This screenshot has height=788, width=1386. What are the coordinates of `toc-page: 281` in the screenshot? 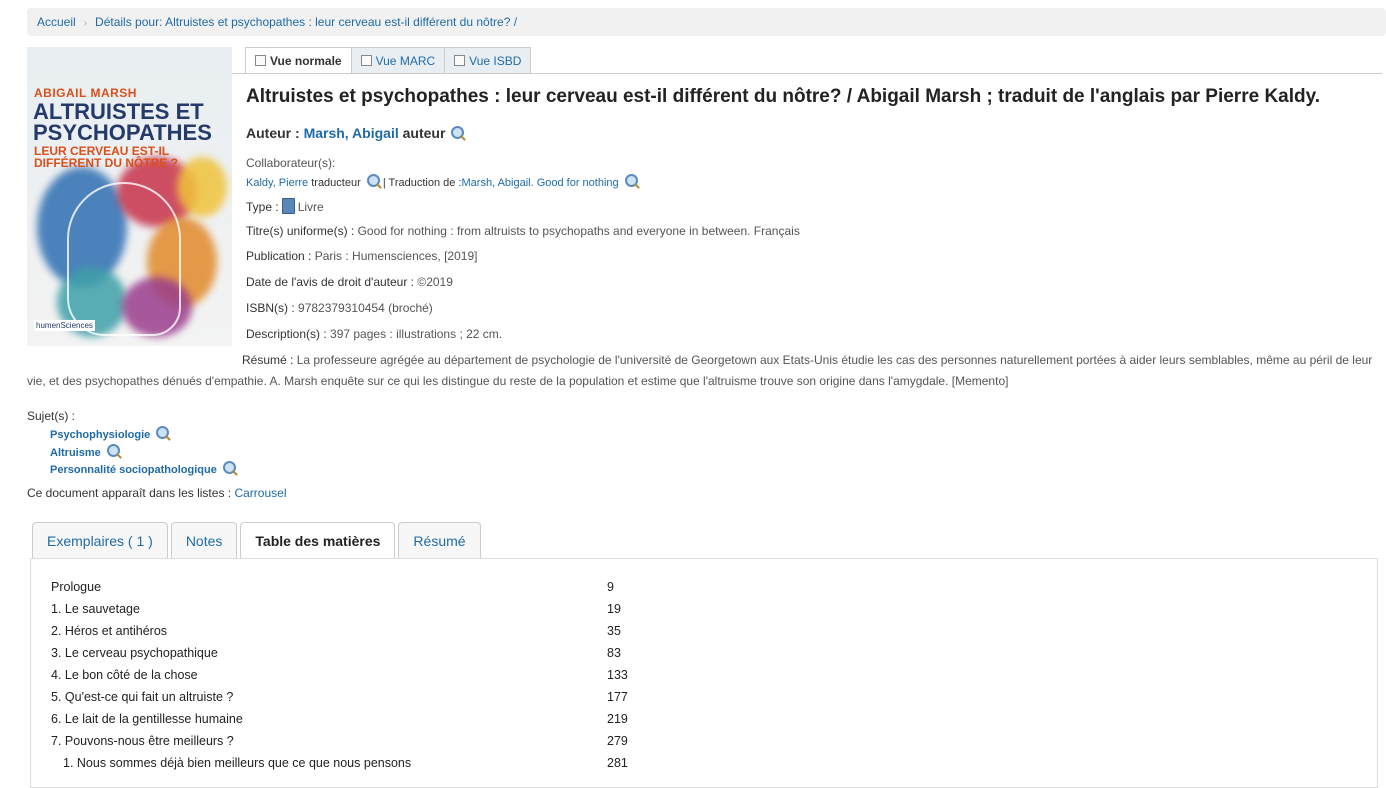 It's located at (617, 763).